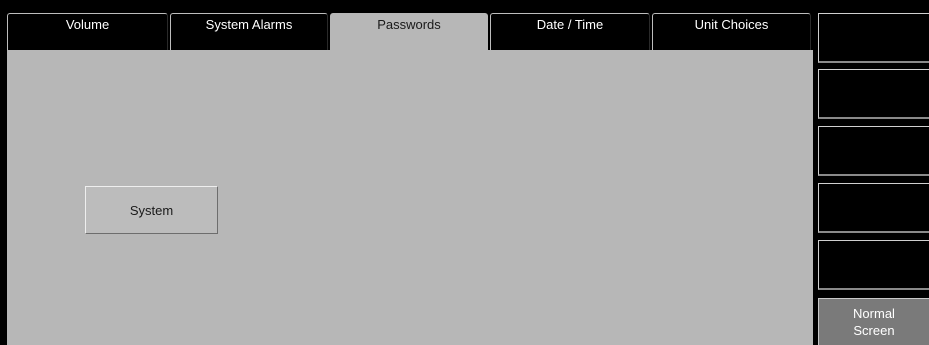  Describe the element at coordinates (249, 24) in the screenshot. I see `tab-label: System Alarms` at that location.